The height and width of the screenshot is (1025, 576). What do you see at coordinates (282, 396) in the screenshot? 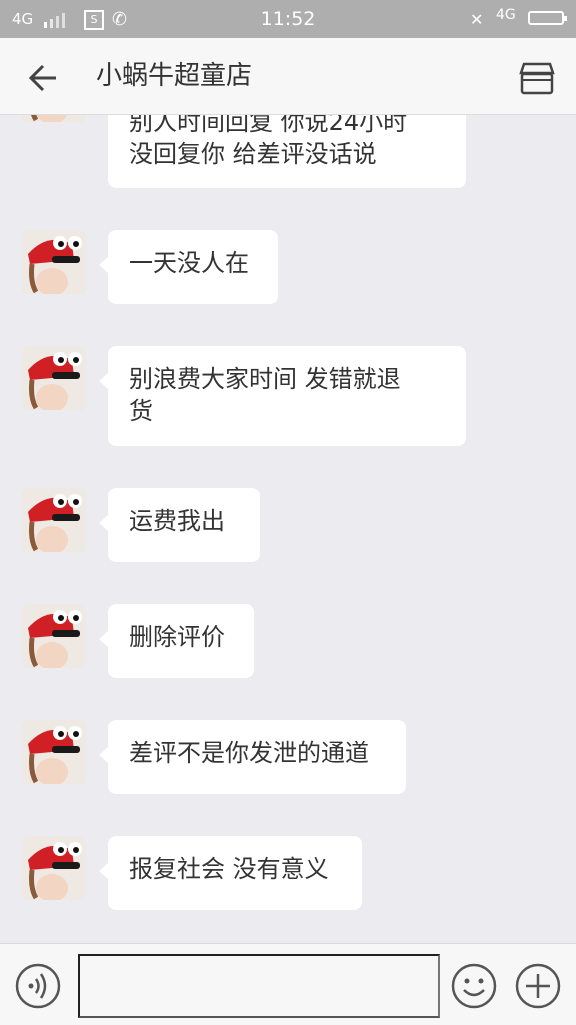
I see `message-bubble: 别浪费大家时间 发错就退 货` at bounding box center [282, 396].